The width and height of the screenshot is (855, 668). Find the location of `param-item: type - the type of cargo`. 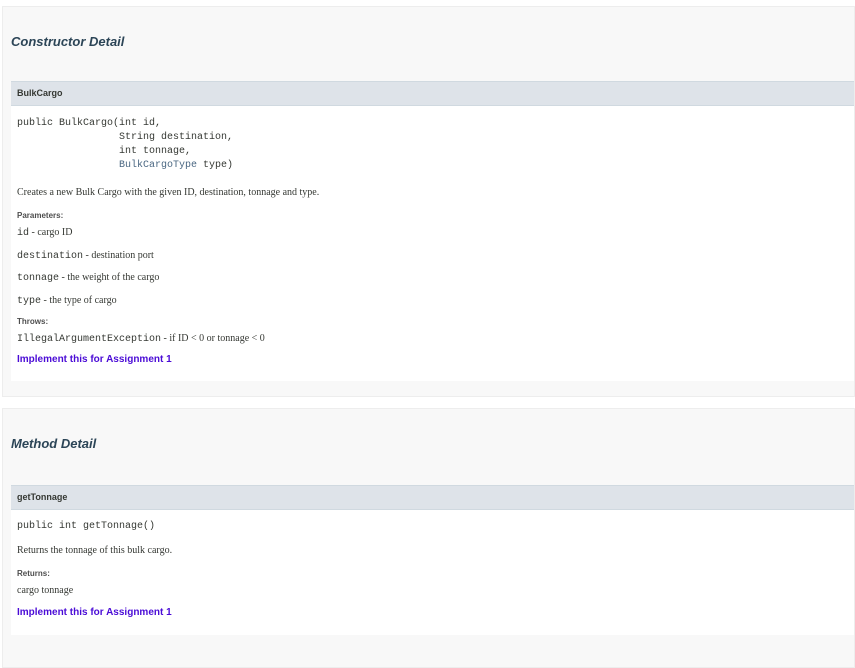

param-item: type - the type of cargo is located at coordinates (67, 301).